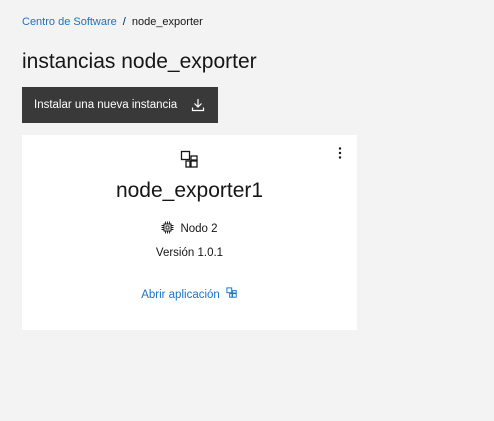  I want to click on version-text: Versión 1.0.1, so click(189, 253).